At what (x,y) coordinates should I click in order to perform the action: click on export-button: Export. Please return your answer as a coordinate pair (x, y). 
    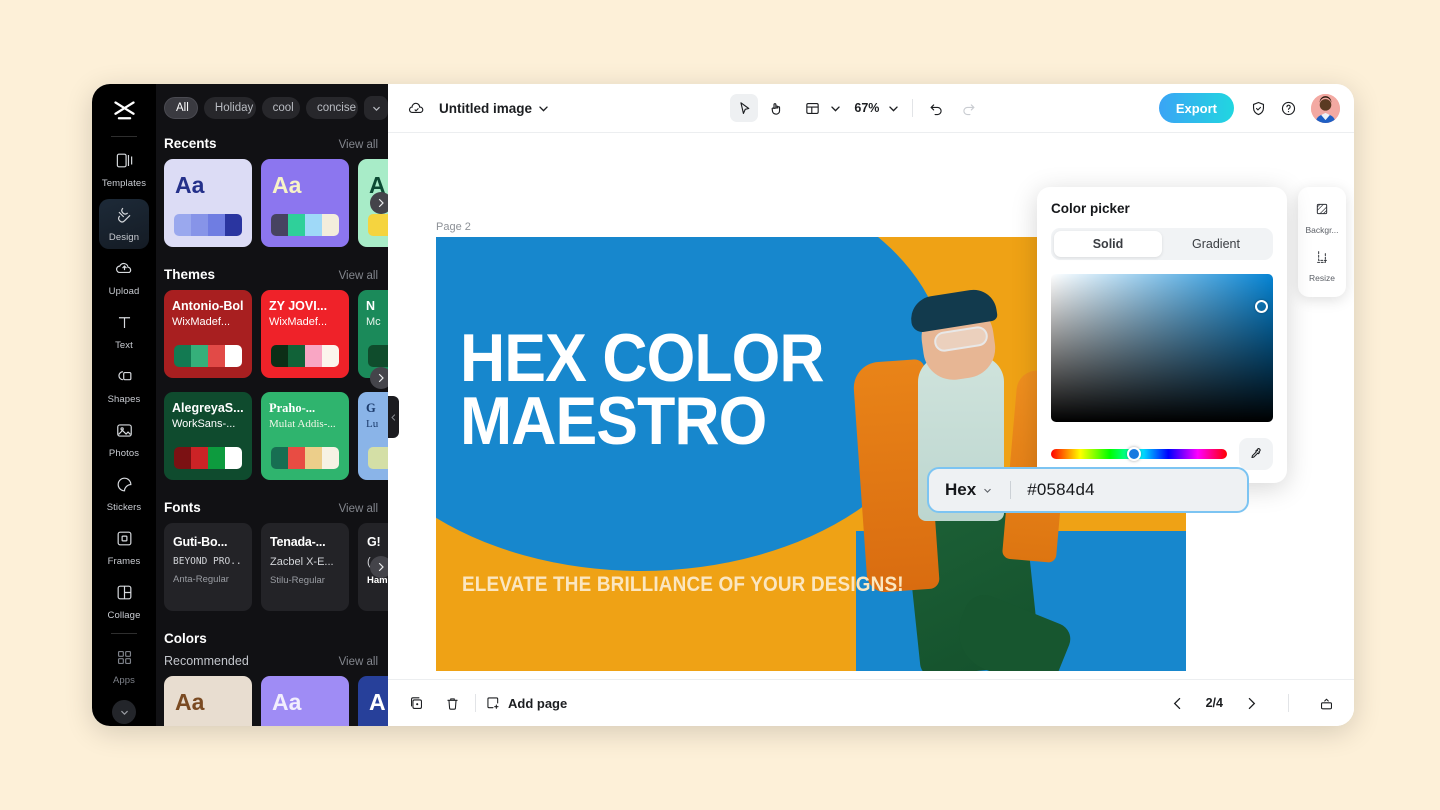
    Looking at the image, I should click on (1196, 108).